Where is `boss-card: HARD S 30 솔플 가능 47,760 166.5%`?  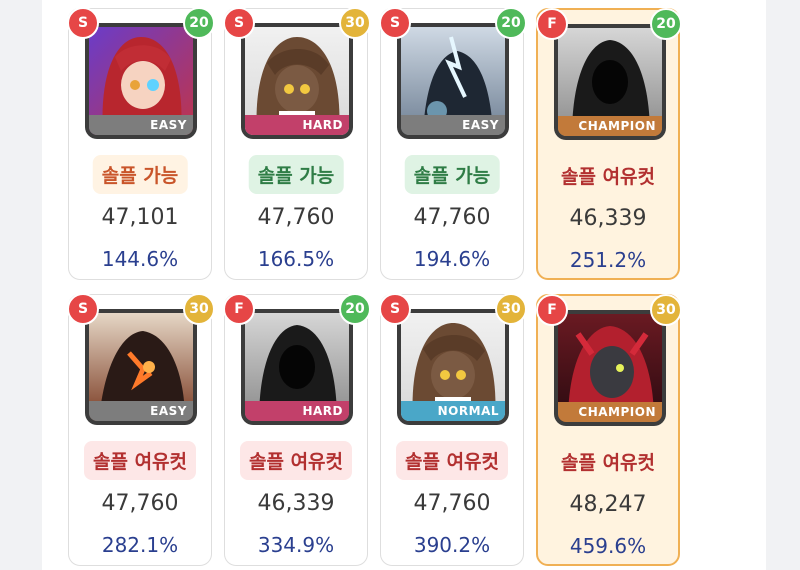 boss-card: HARD S 30 솔플 가능 47,760 166.5% is located at coordinates (297, 143).